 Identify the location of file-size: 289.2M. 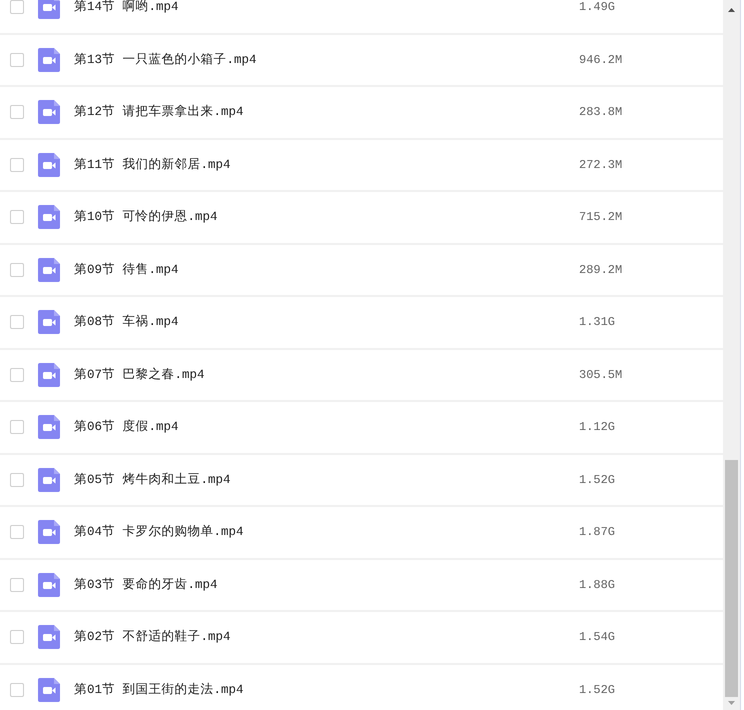
(600, 269).